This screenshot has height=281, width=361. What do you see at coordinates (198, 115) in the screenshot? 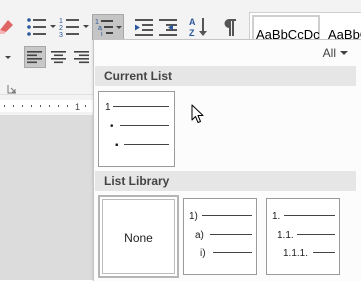
I see `mouse-cursor-icon` at bounding box center [198, 115].